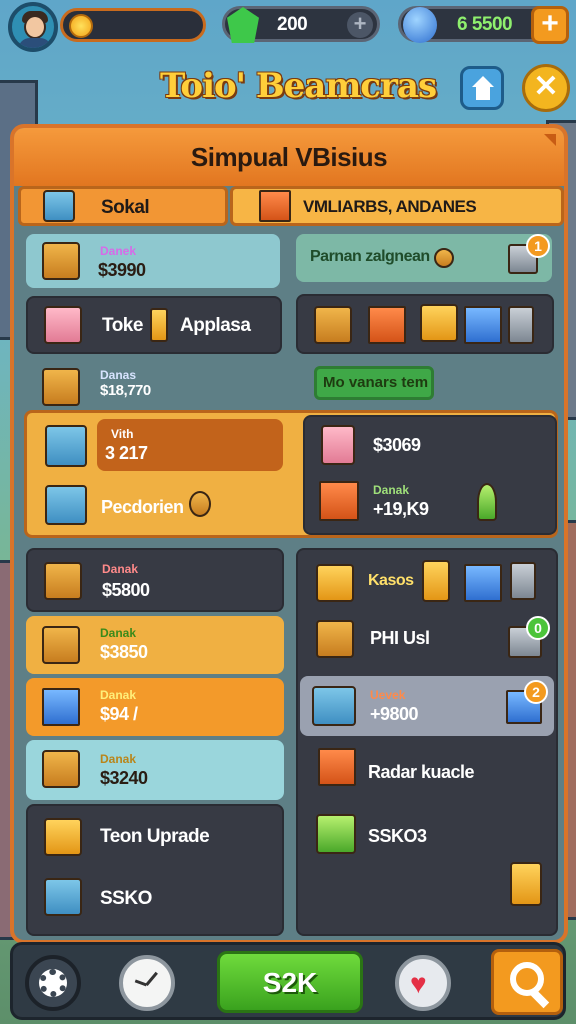  Describe the element at coordinates (155, 870) in the screenshot. I see `list-item: Teon Uprade SSKO` at that location.